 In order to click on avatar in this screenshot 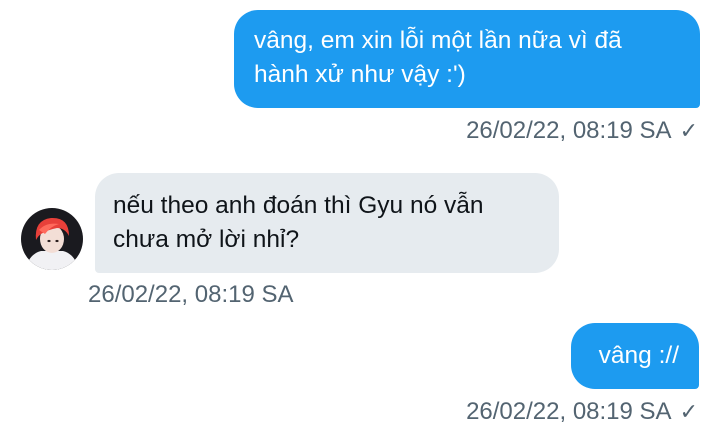, I will do `click(52, 239)`.